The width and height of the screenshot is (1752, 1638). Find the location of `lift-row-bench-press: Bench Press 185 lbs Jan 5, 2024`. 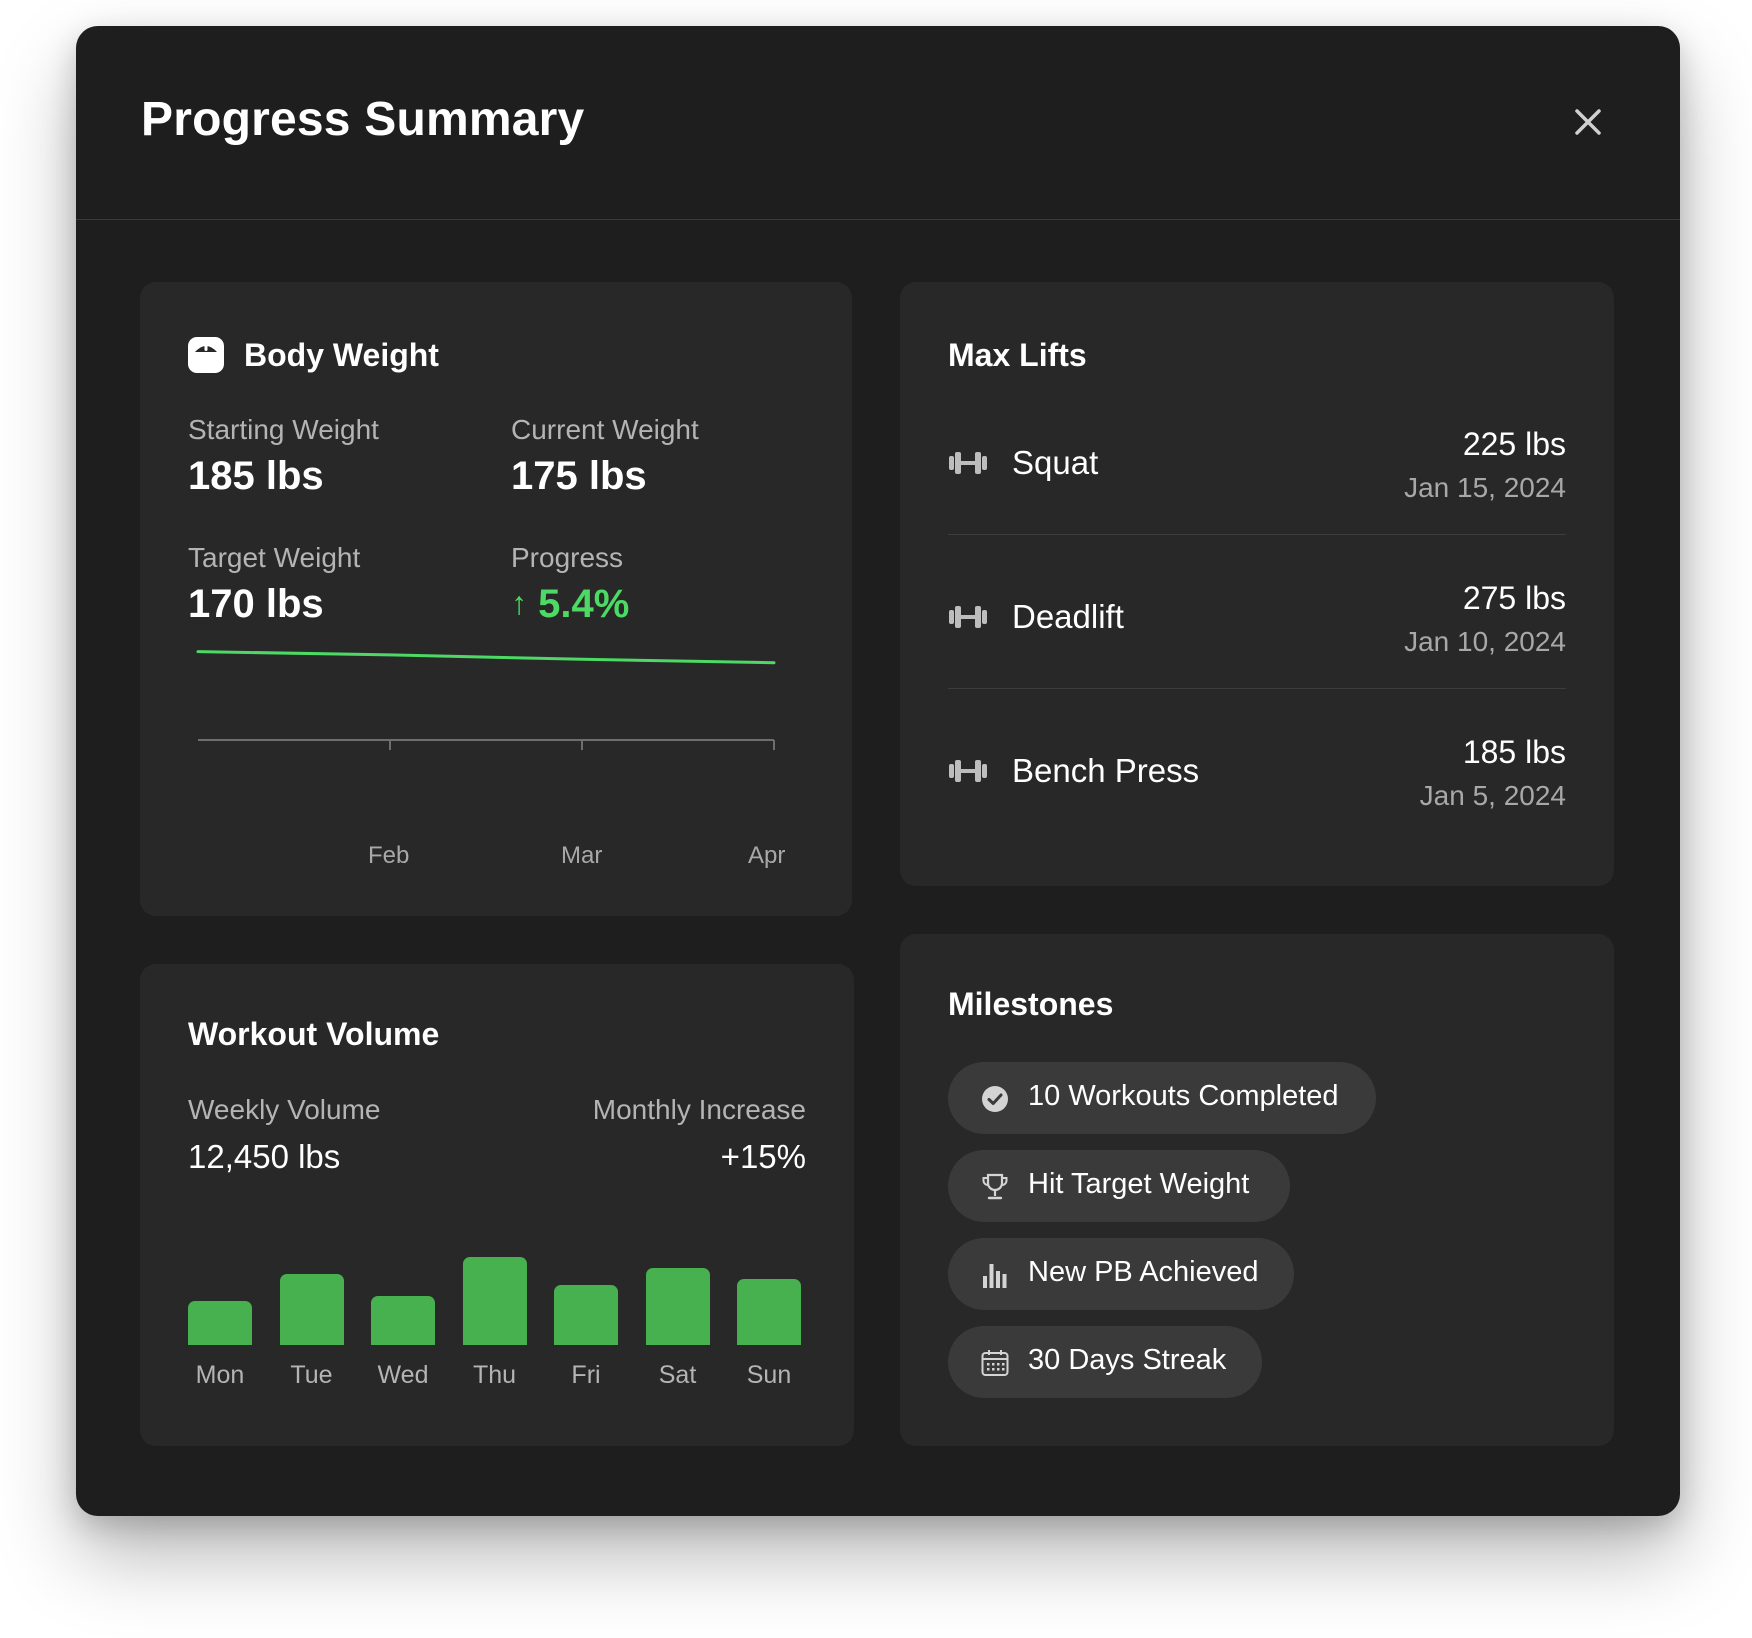

lift-row-bench-press: Bench Press 185 lbs Jan 5, 2024 is located at coordinates (1257, 807).